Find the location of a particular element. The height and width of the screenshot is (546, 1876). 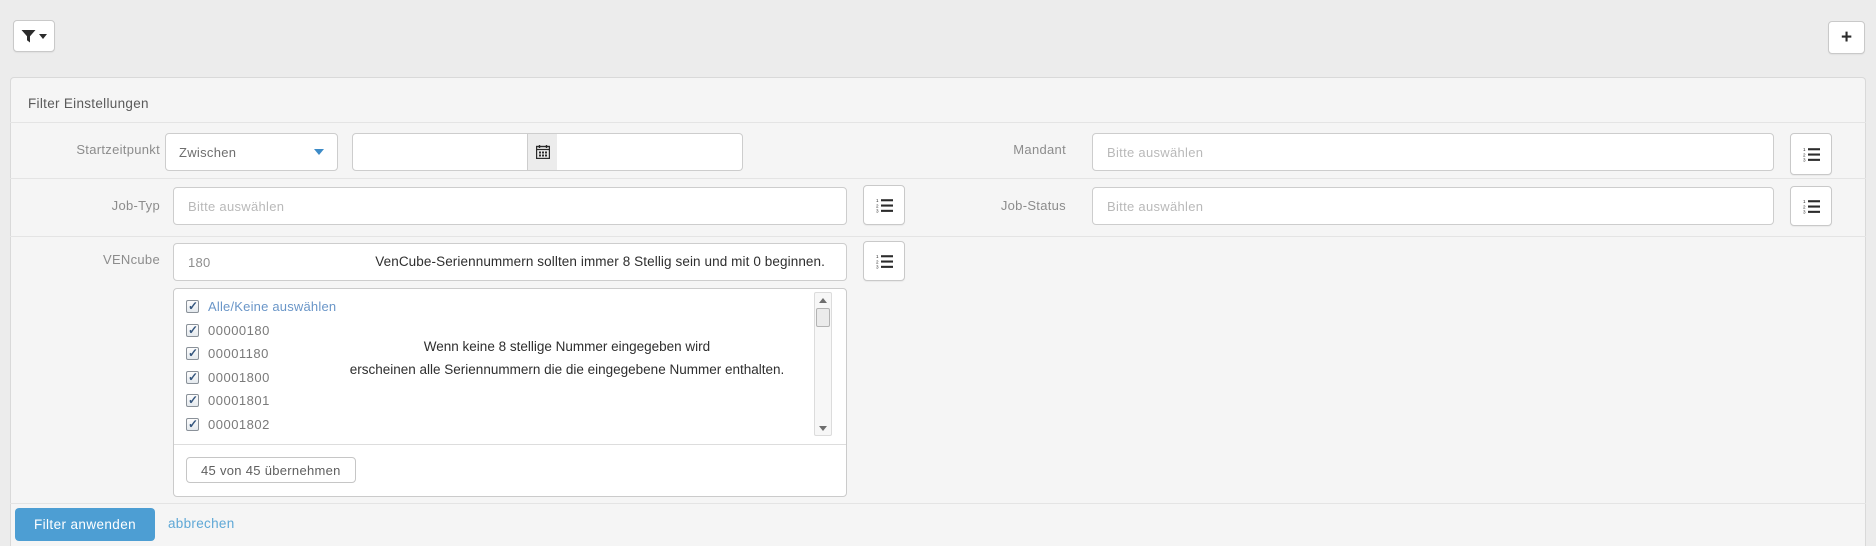

funnel-icon is located at coordinates (28, 35).